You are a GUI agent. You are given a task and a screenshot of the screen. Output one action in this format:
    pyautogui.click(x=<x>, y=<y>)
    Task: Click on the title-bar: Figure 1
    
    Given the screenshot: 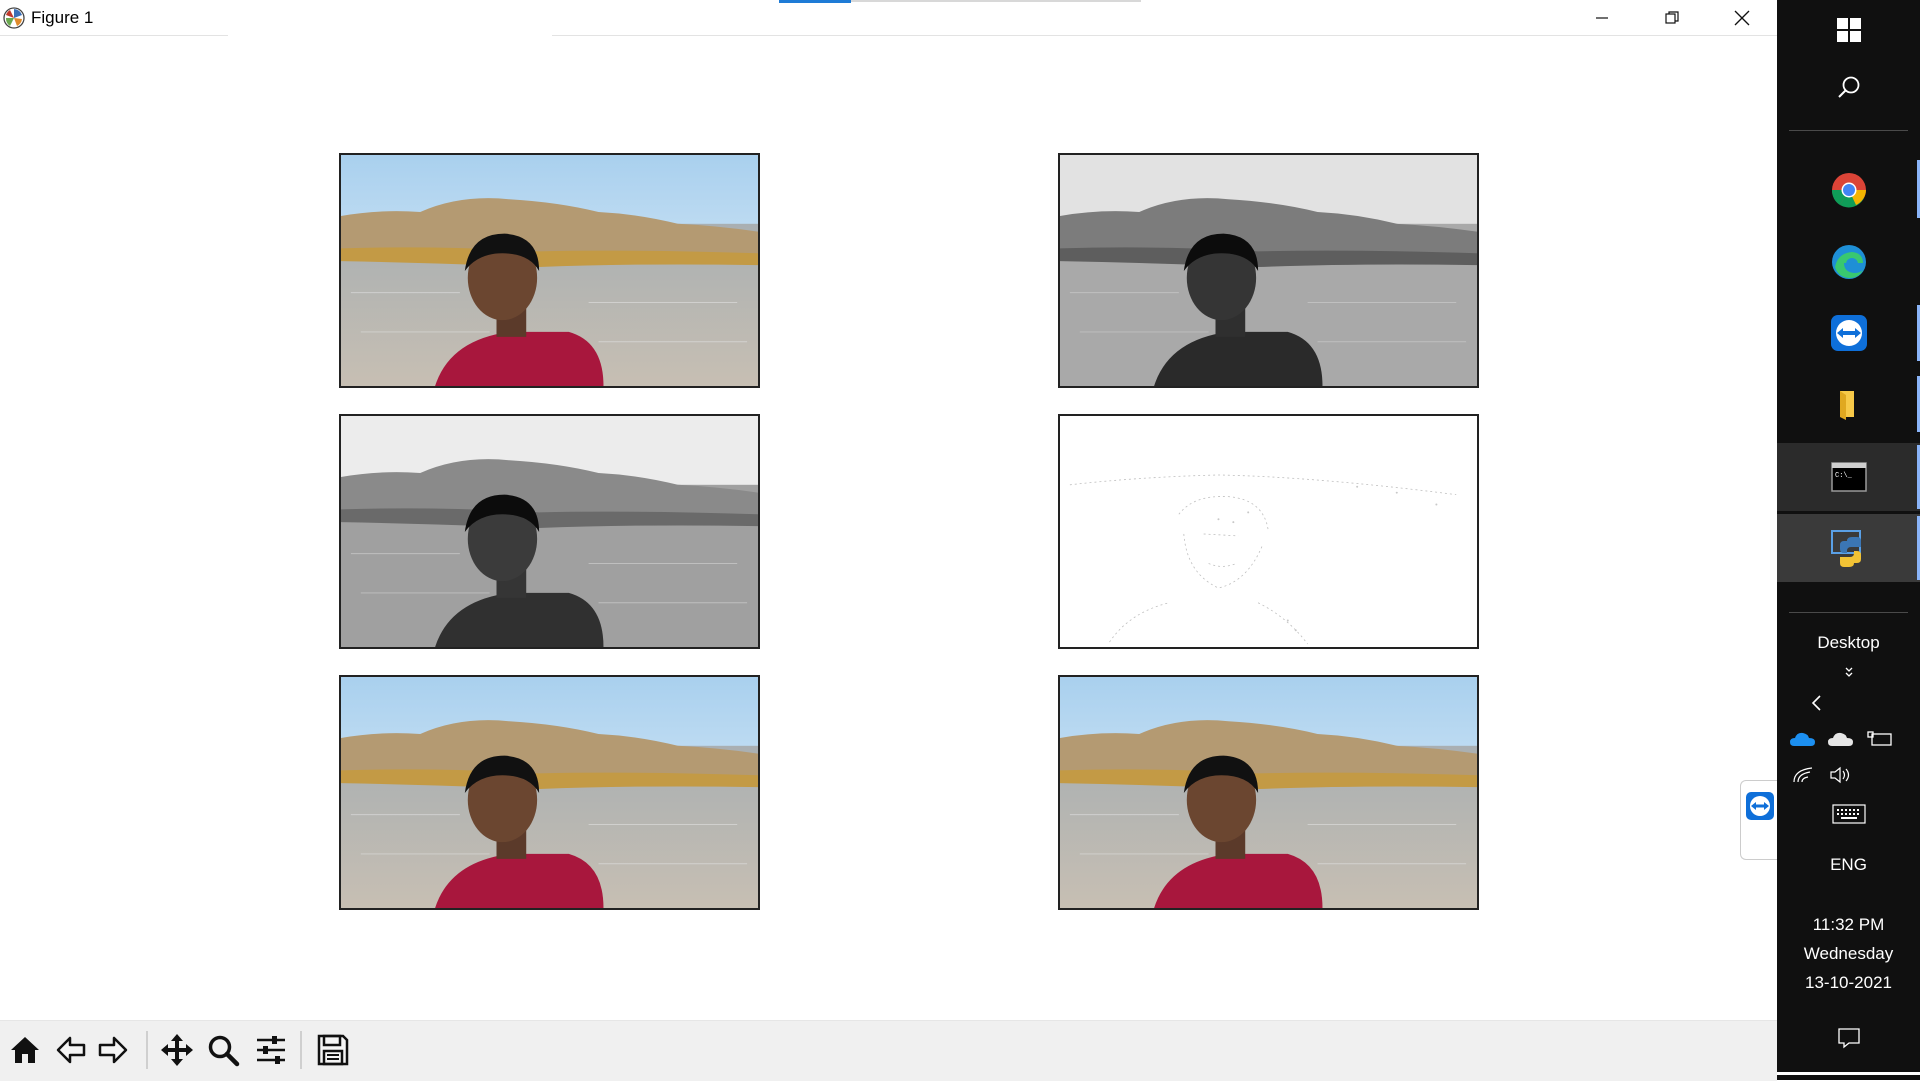 What is the action you would take?
    pyautogui.click(x=888, y=18)
    